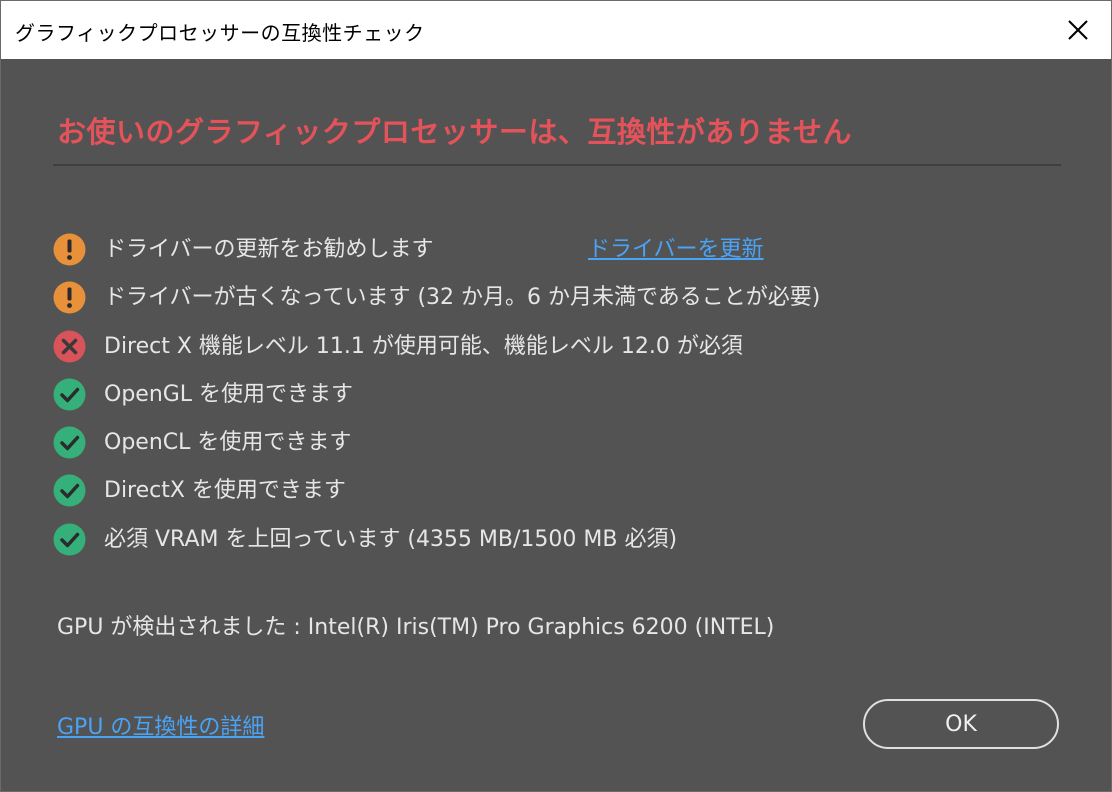  What do you see at coordinates (160, 725) in the screenshot?
I see `gpu-compatibility-details-link: GPU の互換性の詳細` at bounding box center [160, 725].